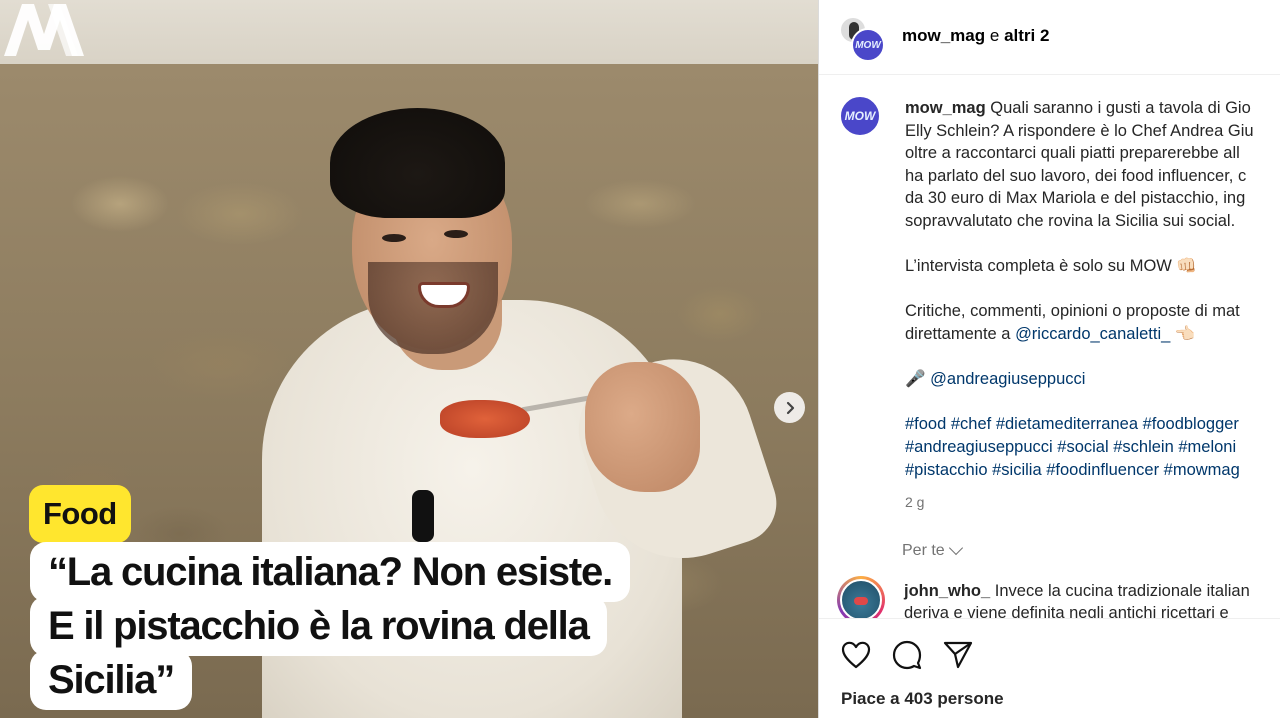 This screenshot has width=1280, height=718. What do you see at coordinates (861, 600) in the screenshot?
I see `commenter-avatar` at bounding box center [861, 600].